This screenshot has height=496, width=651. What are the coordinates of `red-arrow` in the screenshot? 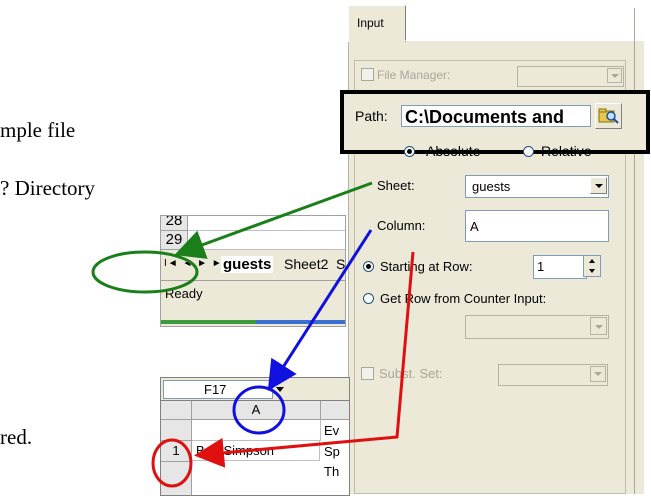 It's located at (304, 359).